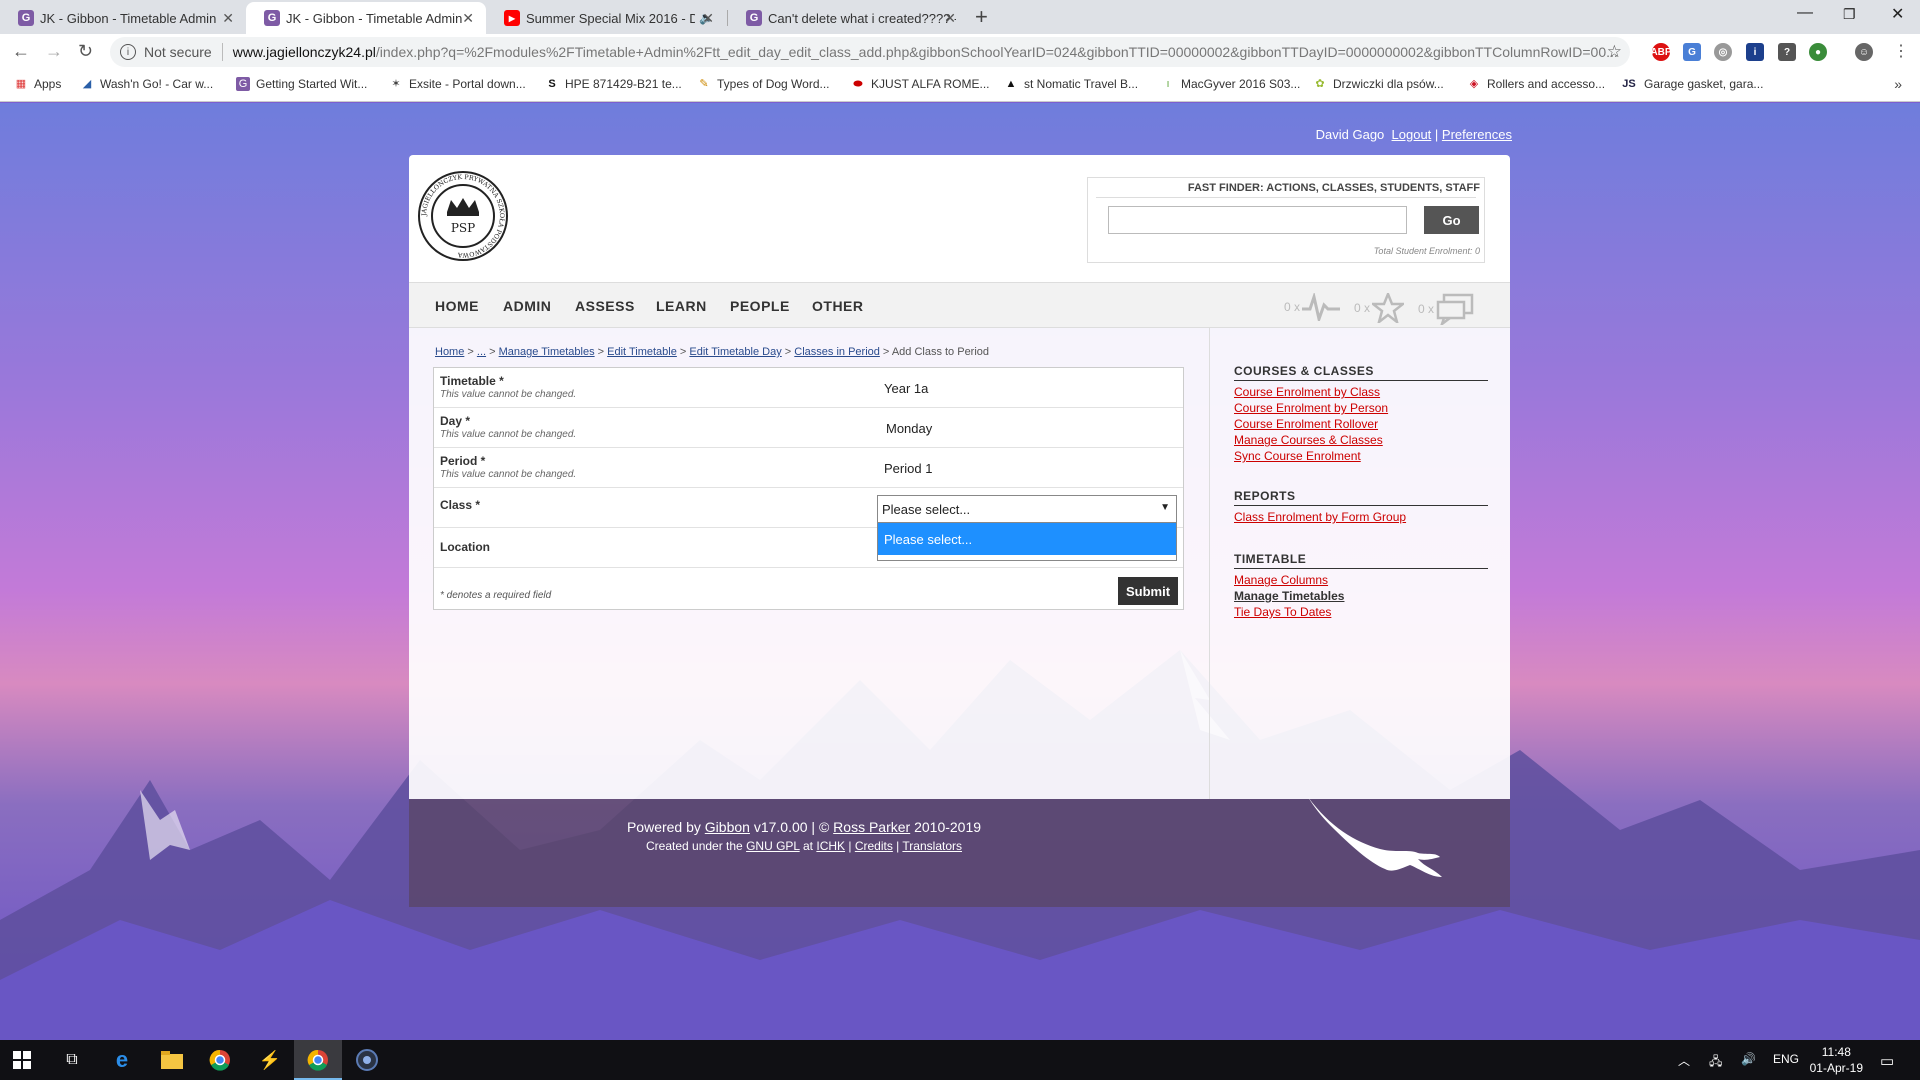  What do you see at coordinates (1755, 52) in the screenshot?
I see `info-extension-icon: i` at bounding box center [1755, 52].